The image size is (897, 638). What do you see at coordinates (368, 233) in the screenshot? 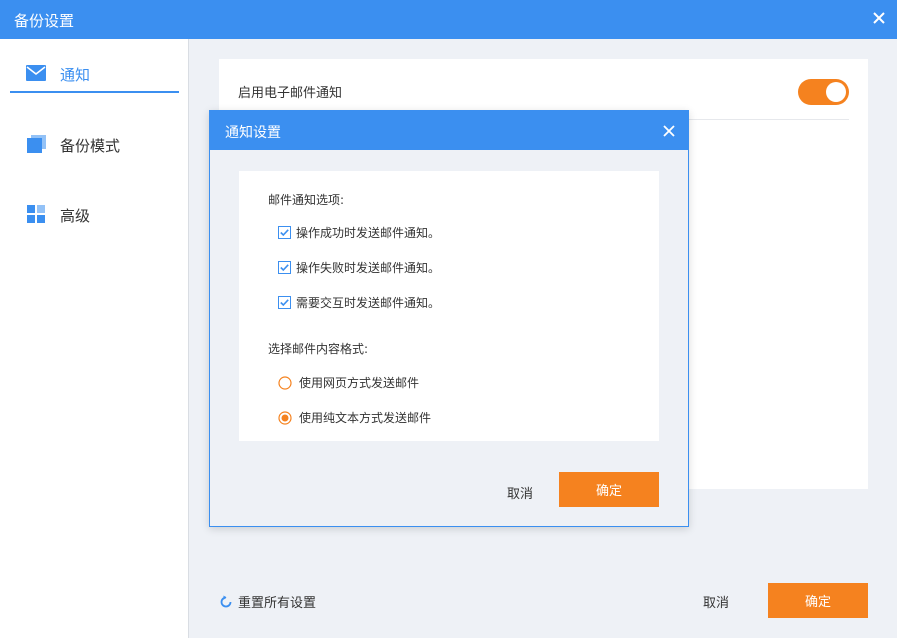
I see `checkbox-label: 操作成功时发送邮件通知。` at bounding box center [368, 233].